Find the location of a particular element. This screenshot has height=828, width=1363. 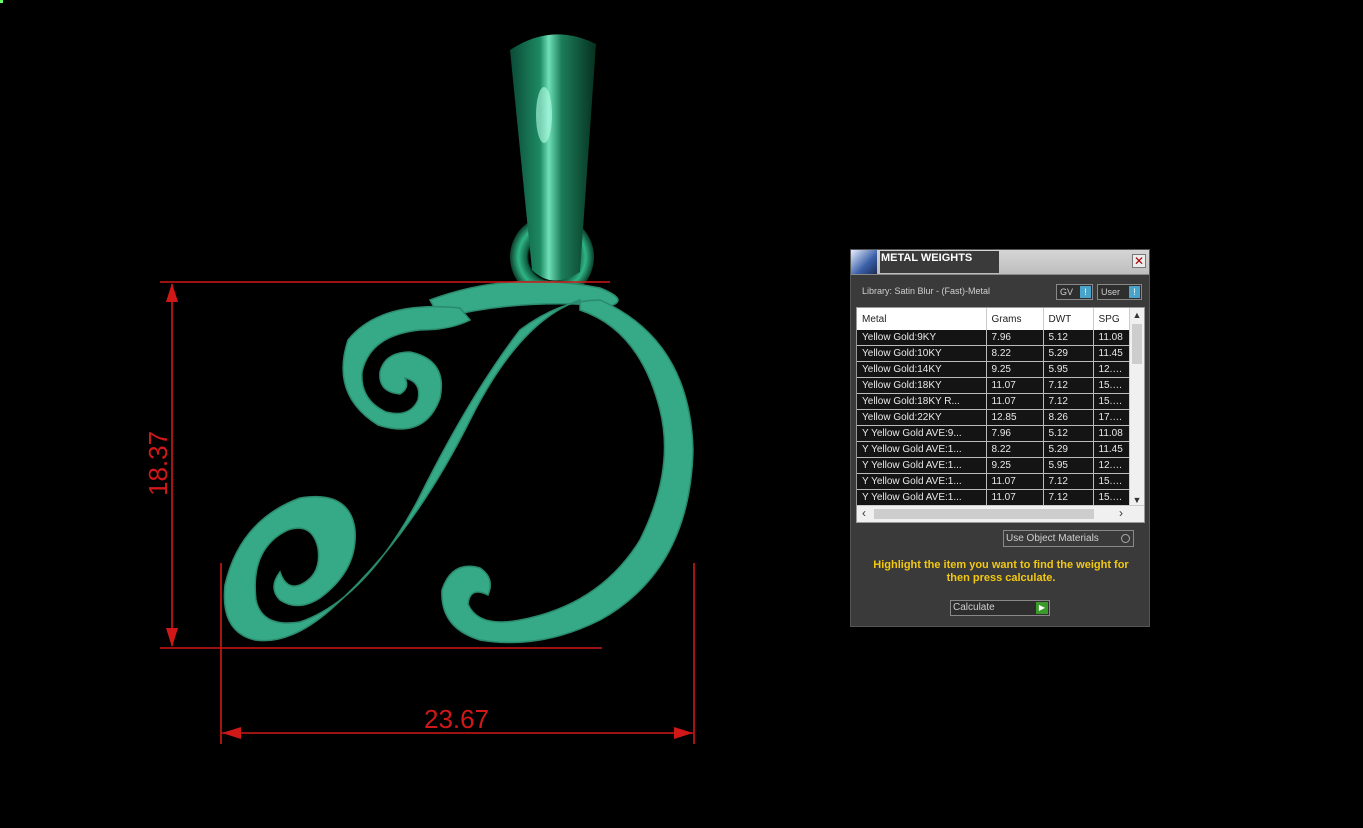

close-button: ✕ is located at coordinates (1139, 261).